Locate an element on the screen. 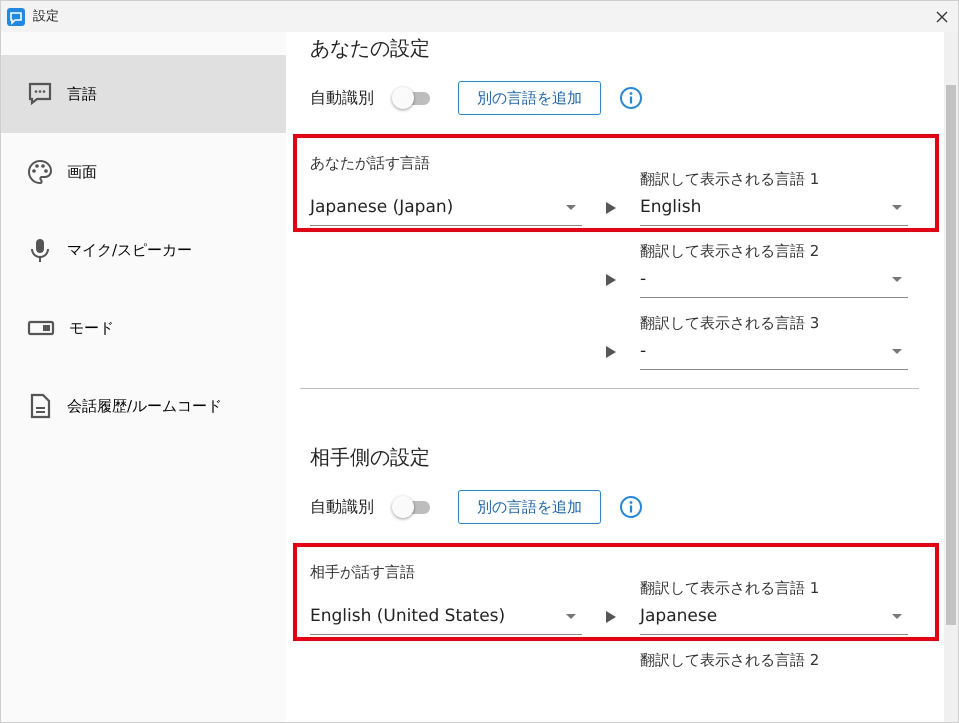  language-dropdown: English is located at coordinates (774, 208).